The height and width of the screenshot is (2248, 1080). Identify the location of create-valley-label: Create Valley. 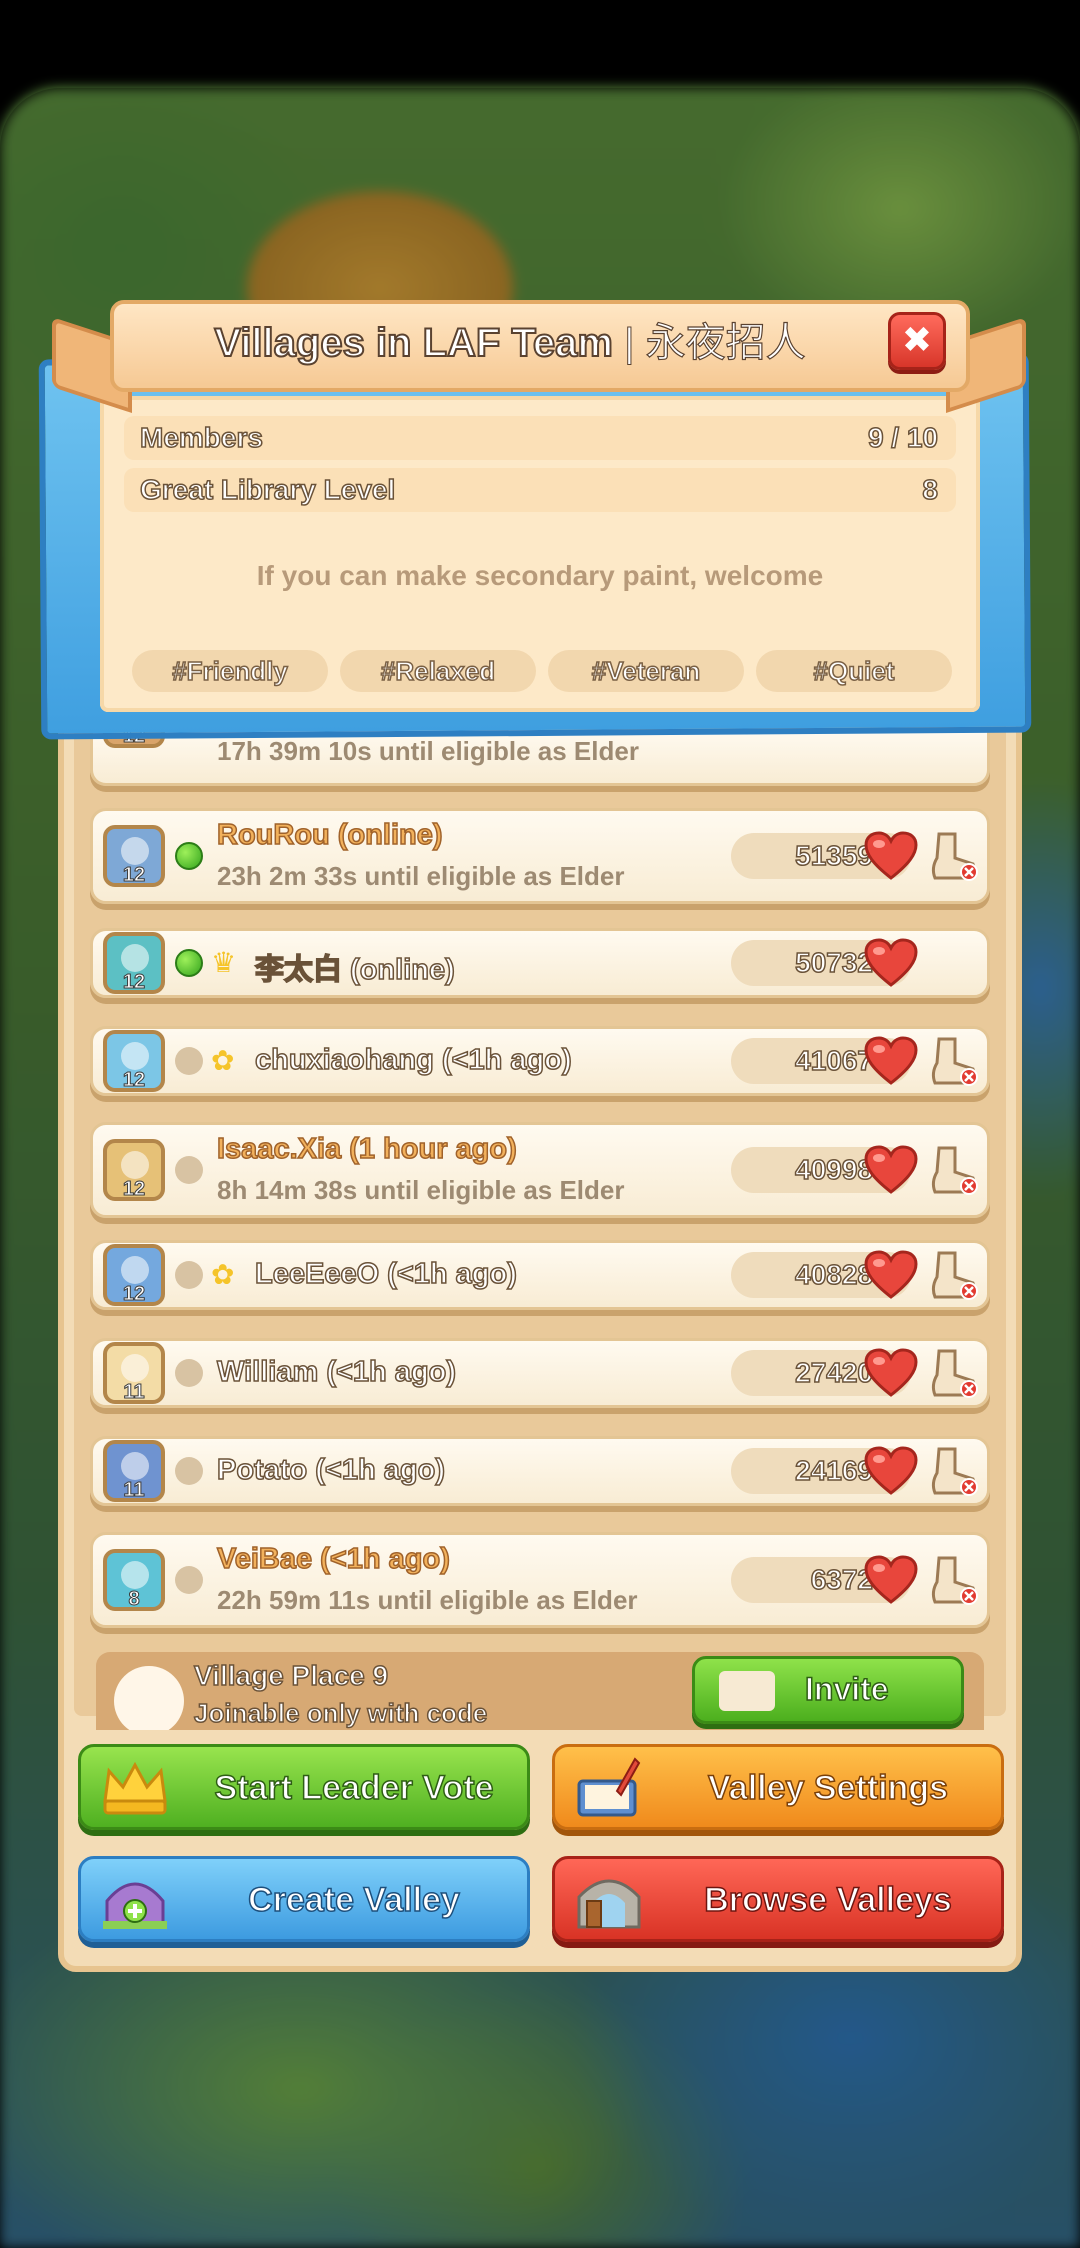
(353, 1900).